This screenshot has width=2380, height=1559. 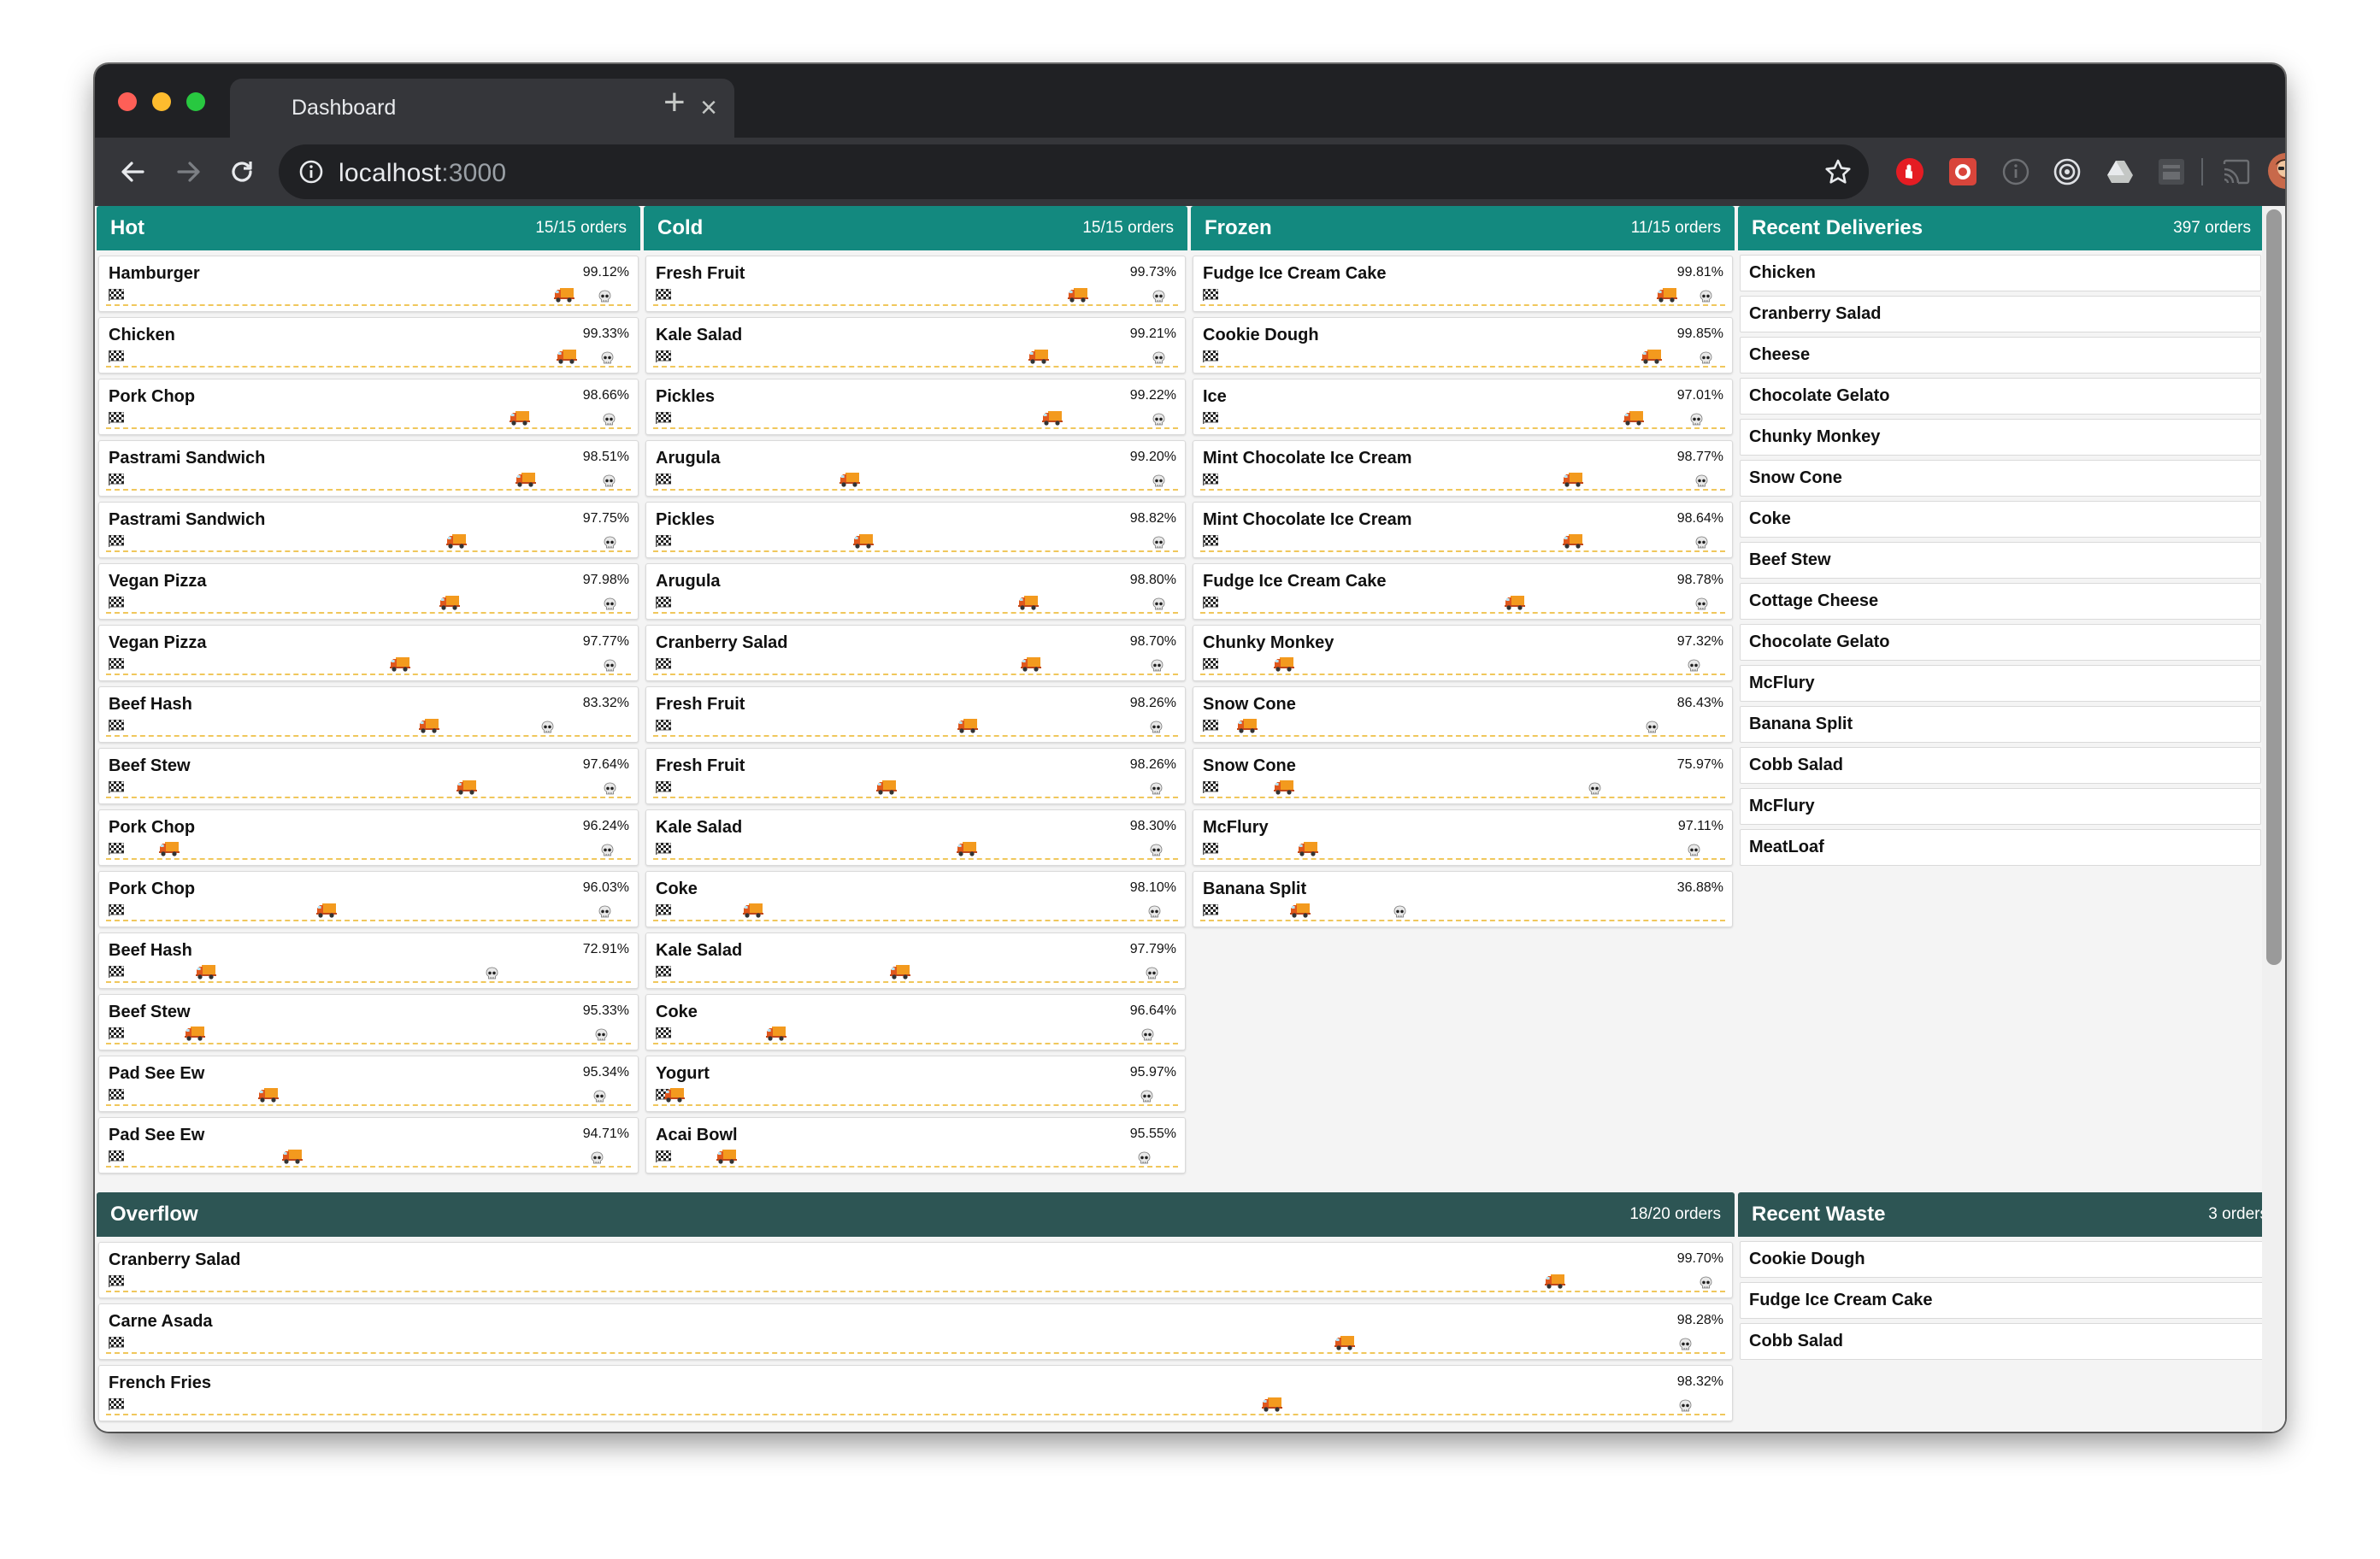 What do you see at coordinates (1910, 171) in the screenshot?
I see `extension-stop-icon` at bounding box center [1910, 171].